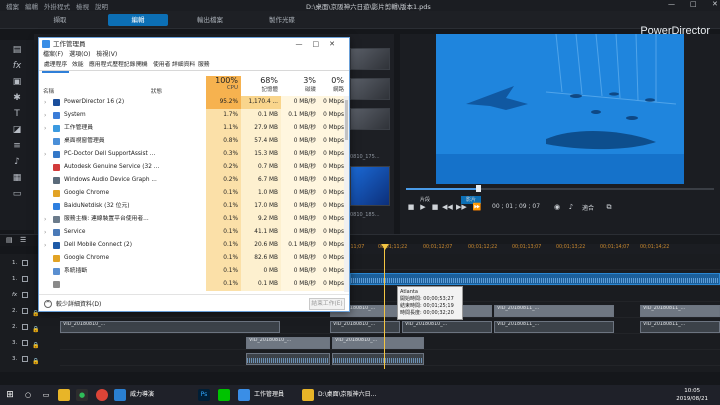 This screenshot has width=720, height=405. What do you see at coordinates (23, 240) in the screenshot?
I see `track-manager-icon: ☰` at bounding box center [23, 240].